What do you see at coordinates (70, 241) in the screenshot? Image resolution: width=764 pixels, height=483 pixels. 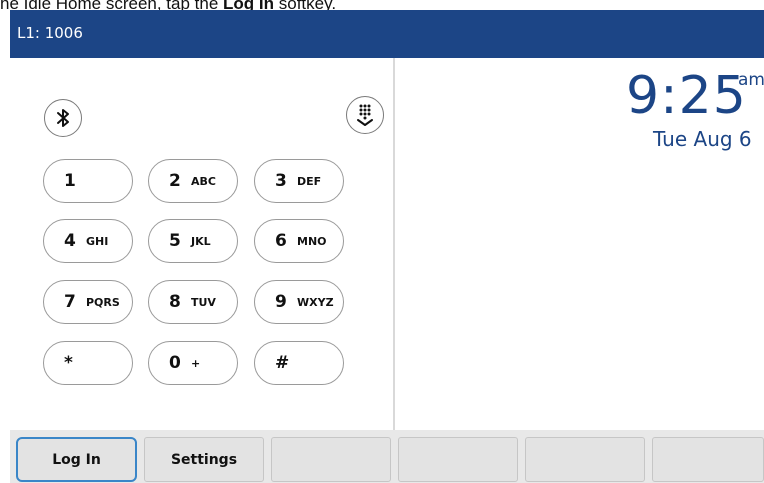 I see `key-digit: 4` at bounding box center [70, 241].